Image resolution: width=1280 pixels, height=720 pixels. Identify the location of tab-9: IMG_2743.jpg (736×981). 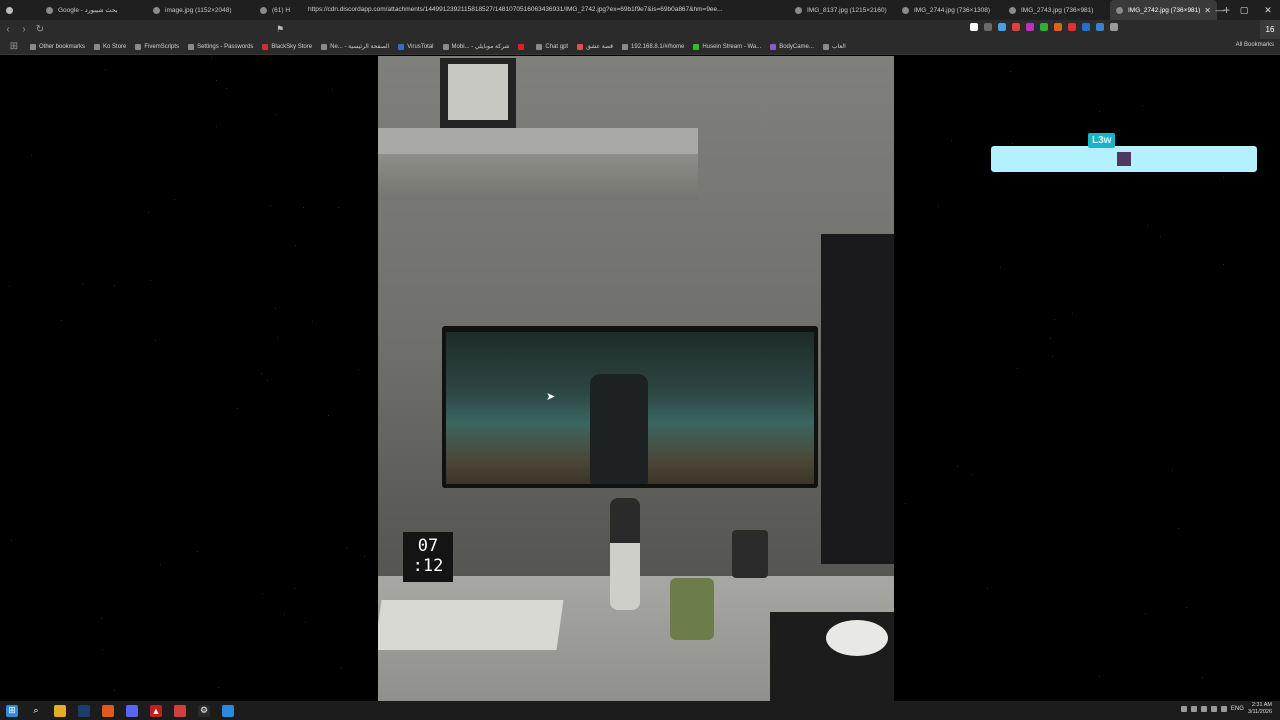
(1056, 10).